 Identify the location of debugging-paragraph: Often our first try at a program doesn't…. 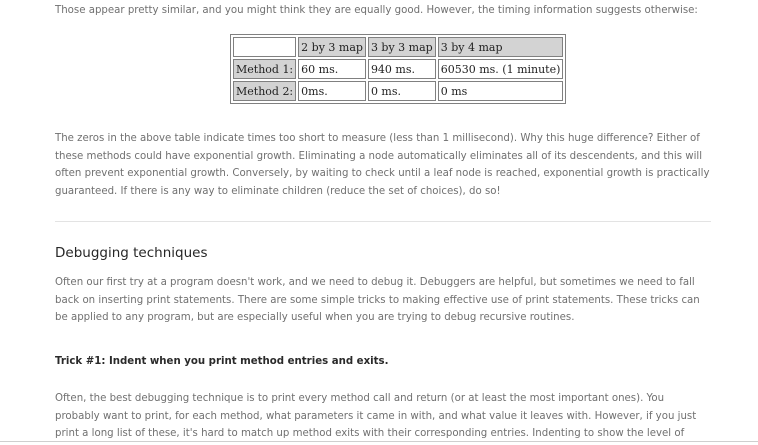
(377, 300).